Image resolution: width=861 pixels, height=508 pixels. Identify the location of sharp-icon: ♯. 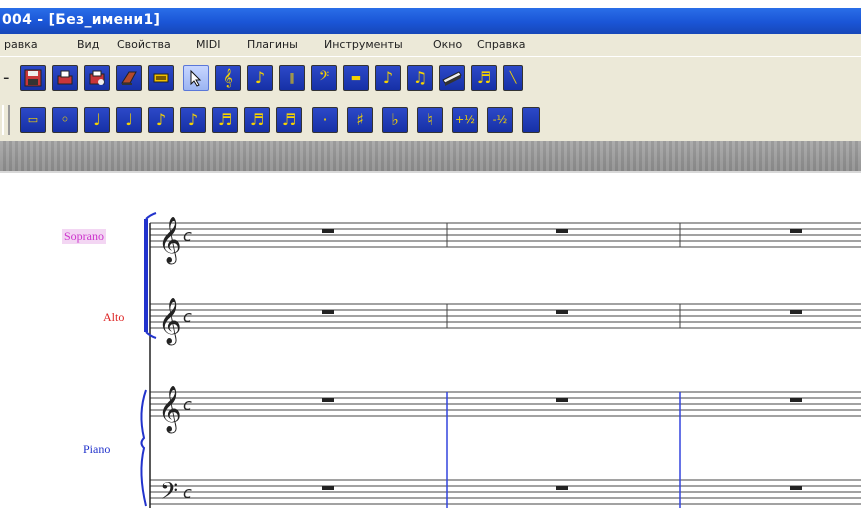
(360, 120).